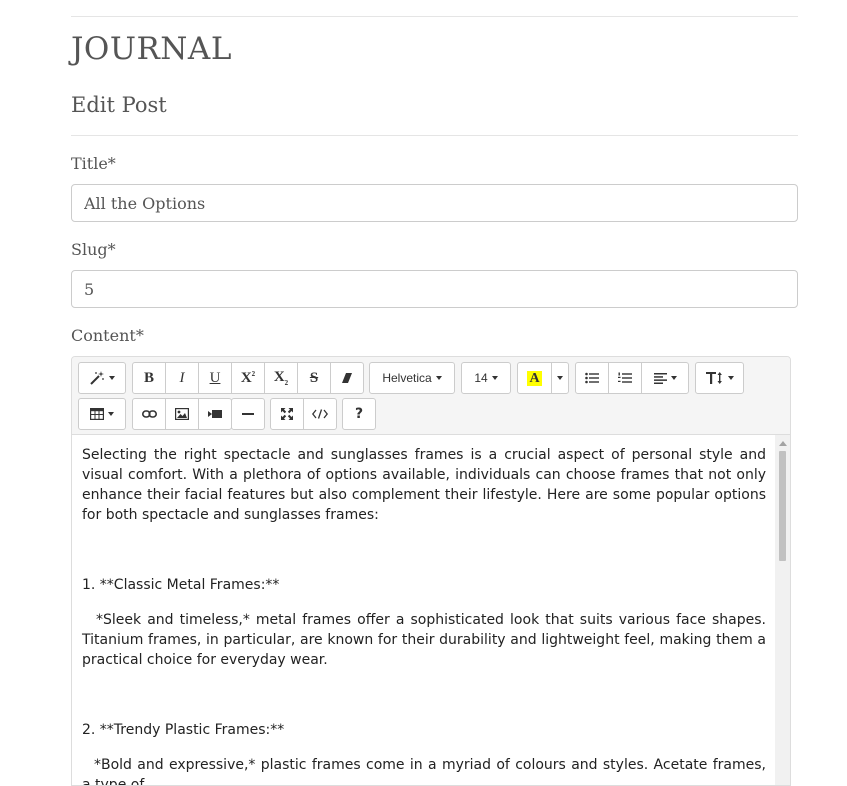  I want to click on bulleted-list-button, so click(592, 378).